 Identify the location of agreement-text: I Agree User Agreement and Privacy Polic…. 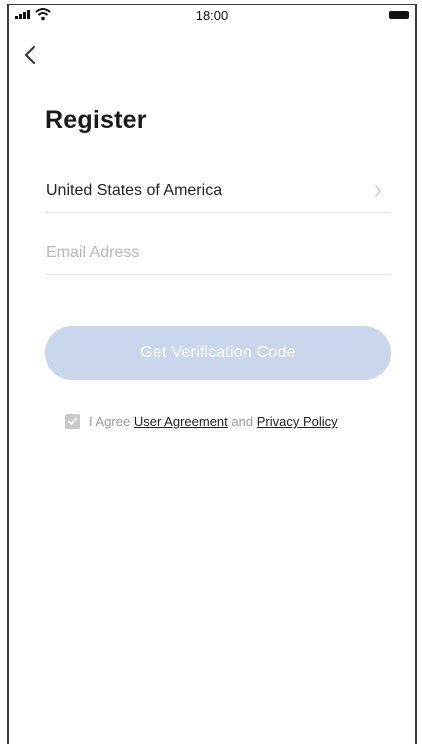
(213, 421).